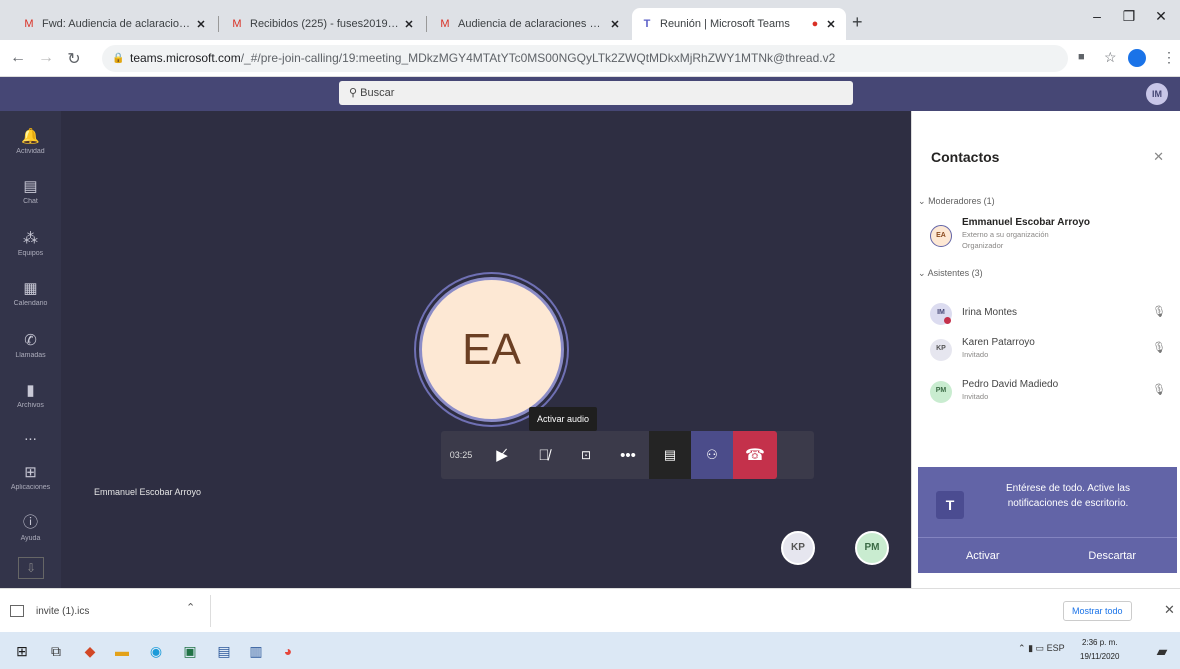 The image size is (1180, 669). I want to click on restore-icon: ❐, so click(1129, 19).